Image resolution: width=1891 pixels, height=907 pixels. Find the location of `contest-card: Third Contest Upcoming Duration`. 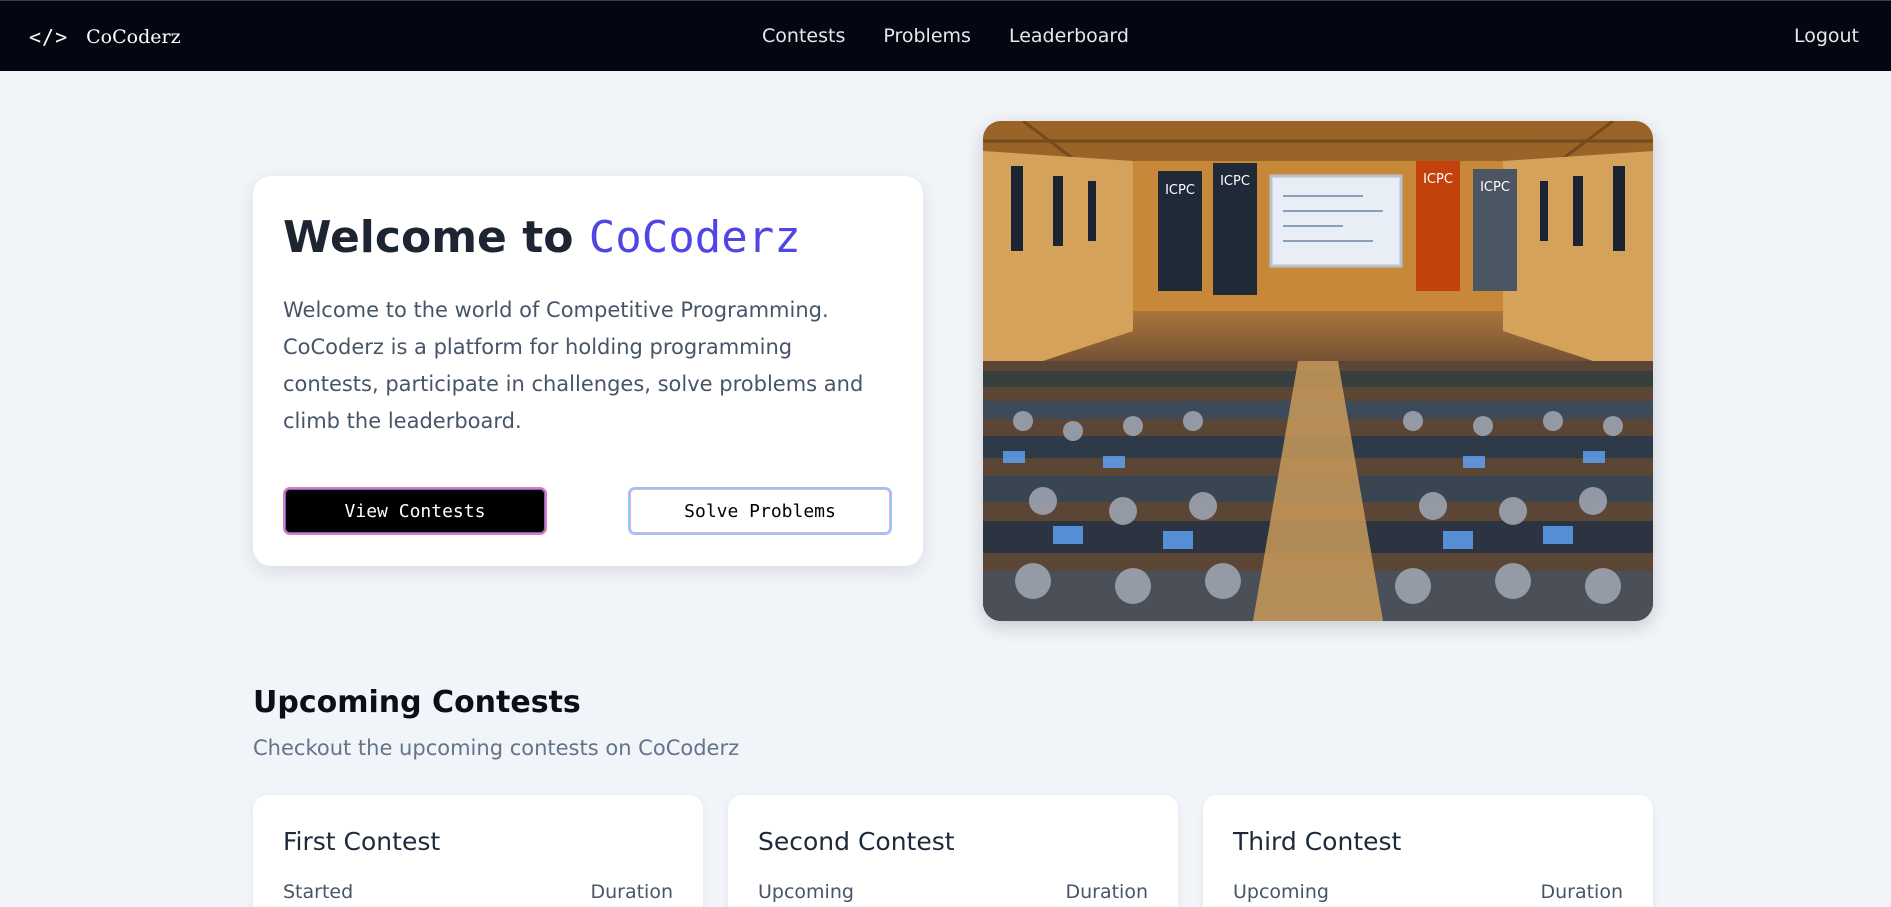

contest-card: Third Contest Upcoming Duration is located at coordinates (1428, 851).